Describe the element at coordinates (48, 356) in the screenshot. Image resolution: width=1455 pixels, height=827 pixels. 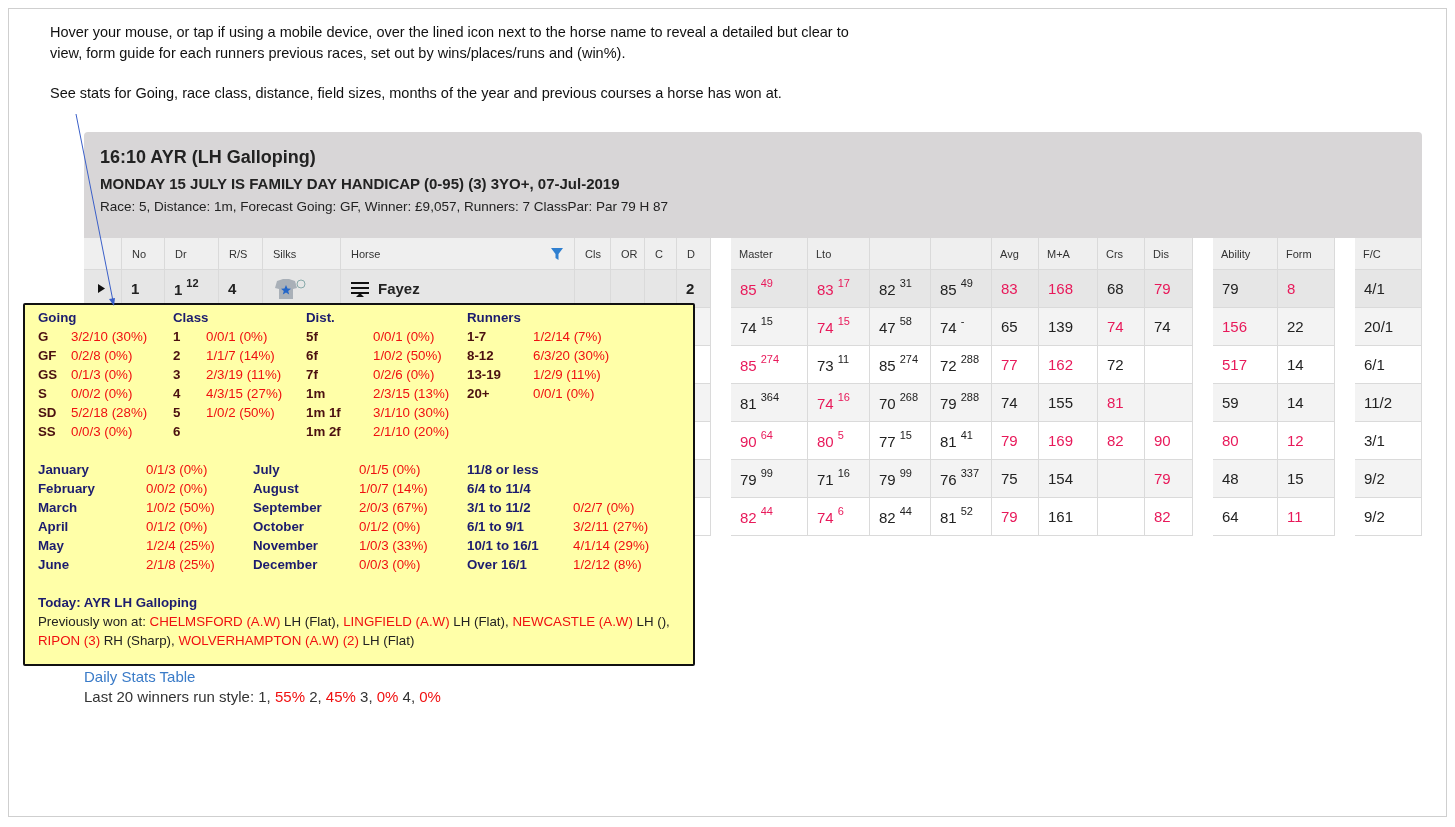
I see `stat-label: GF` at that location.